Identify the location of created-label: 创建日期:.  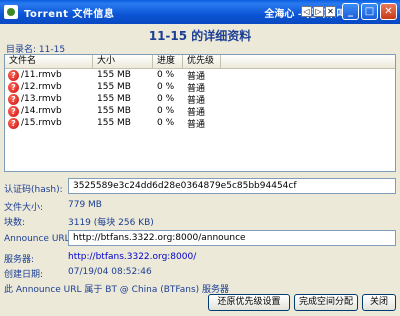
(24, 275).